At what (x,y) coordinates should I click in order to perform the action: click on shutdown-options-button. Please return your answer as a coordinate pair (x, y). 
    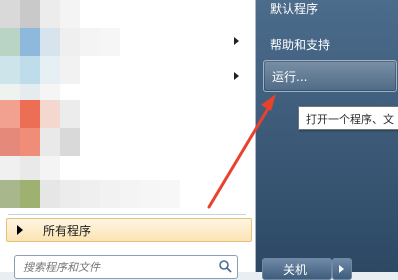
    Looking at the image, I should click on (342, 269).